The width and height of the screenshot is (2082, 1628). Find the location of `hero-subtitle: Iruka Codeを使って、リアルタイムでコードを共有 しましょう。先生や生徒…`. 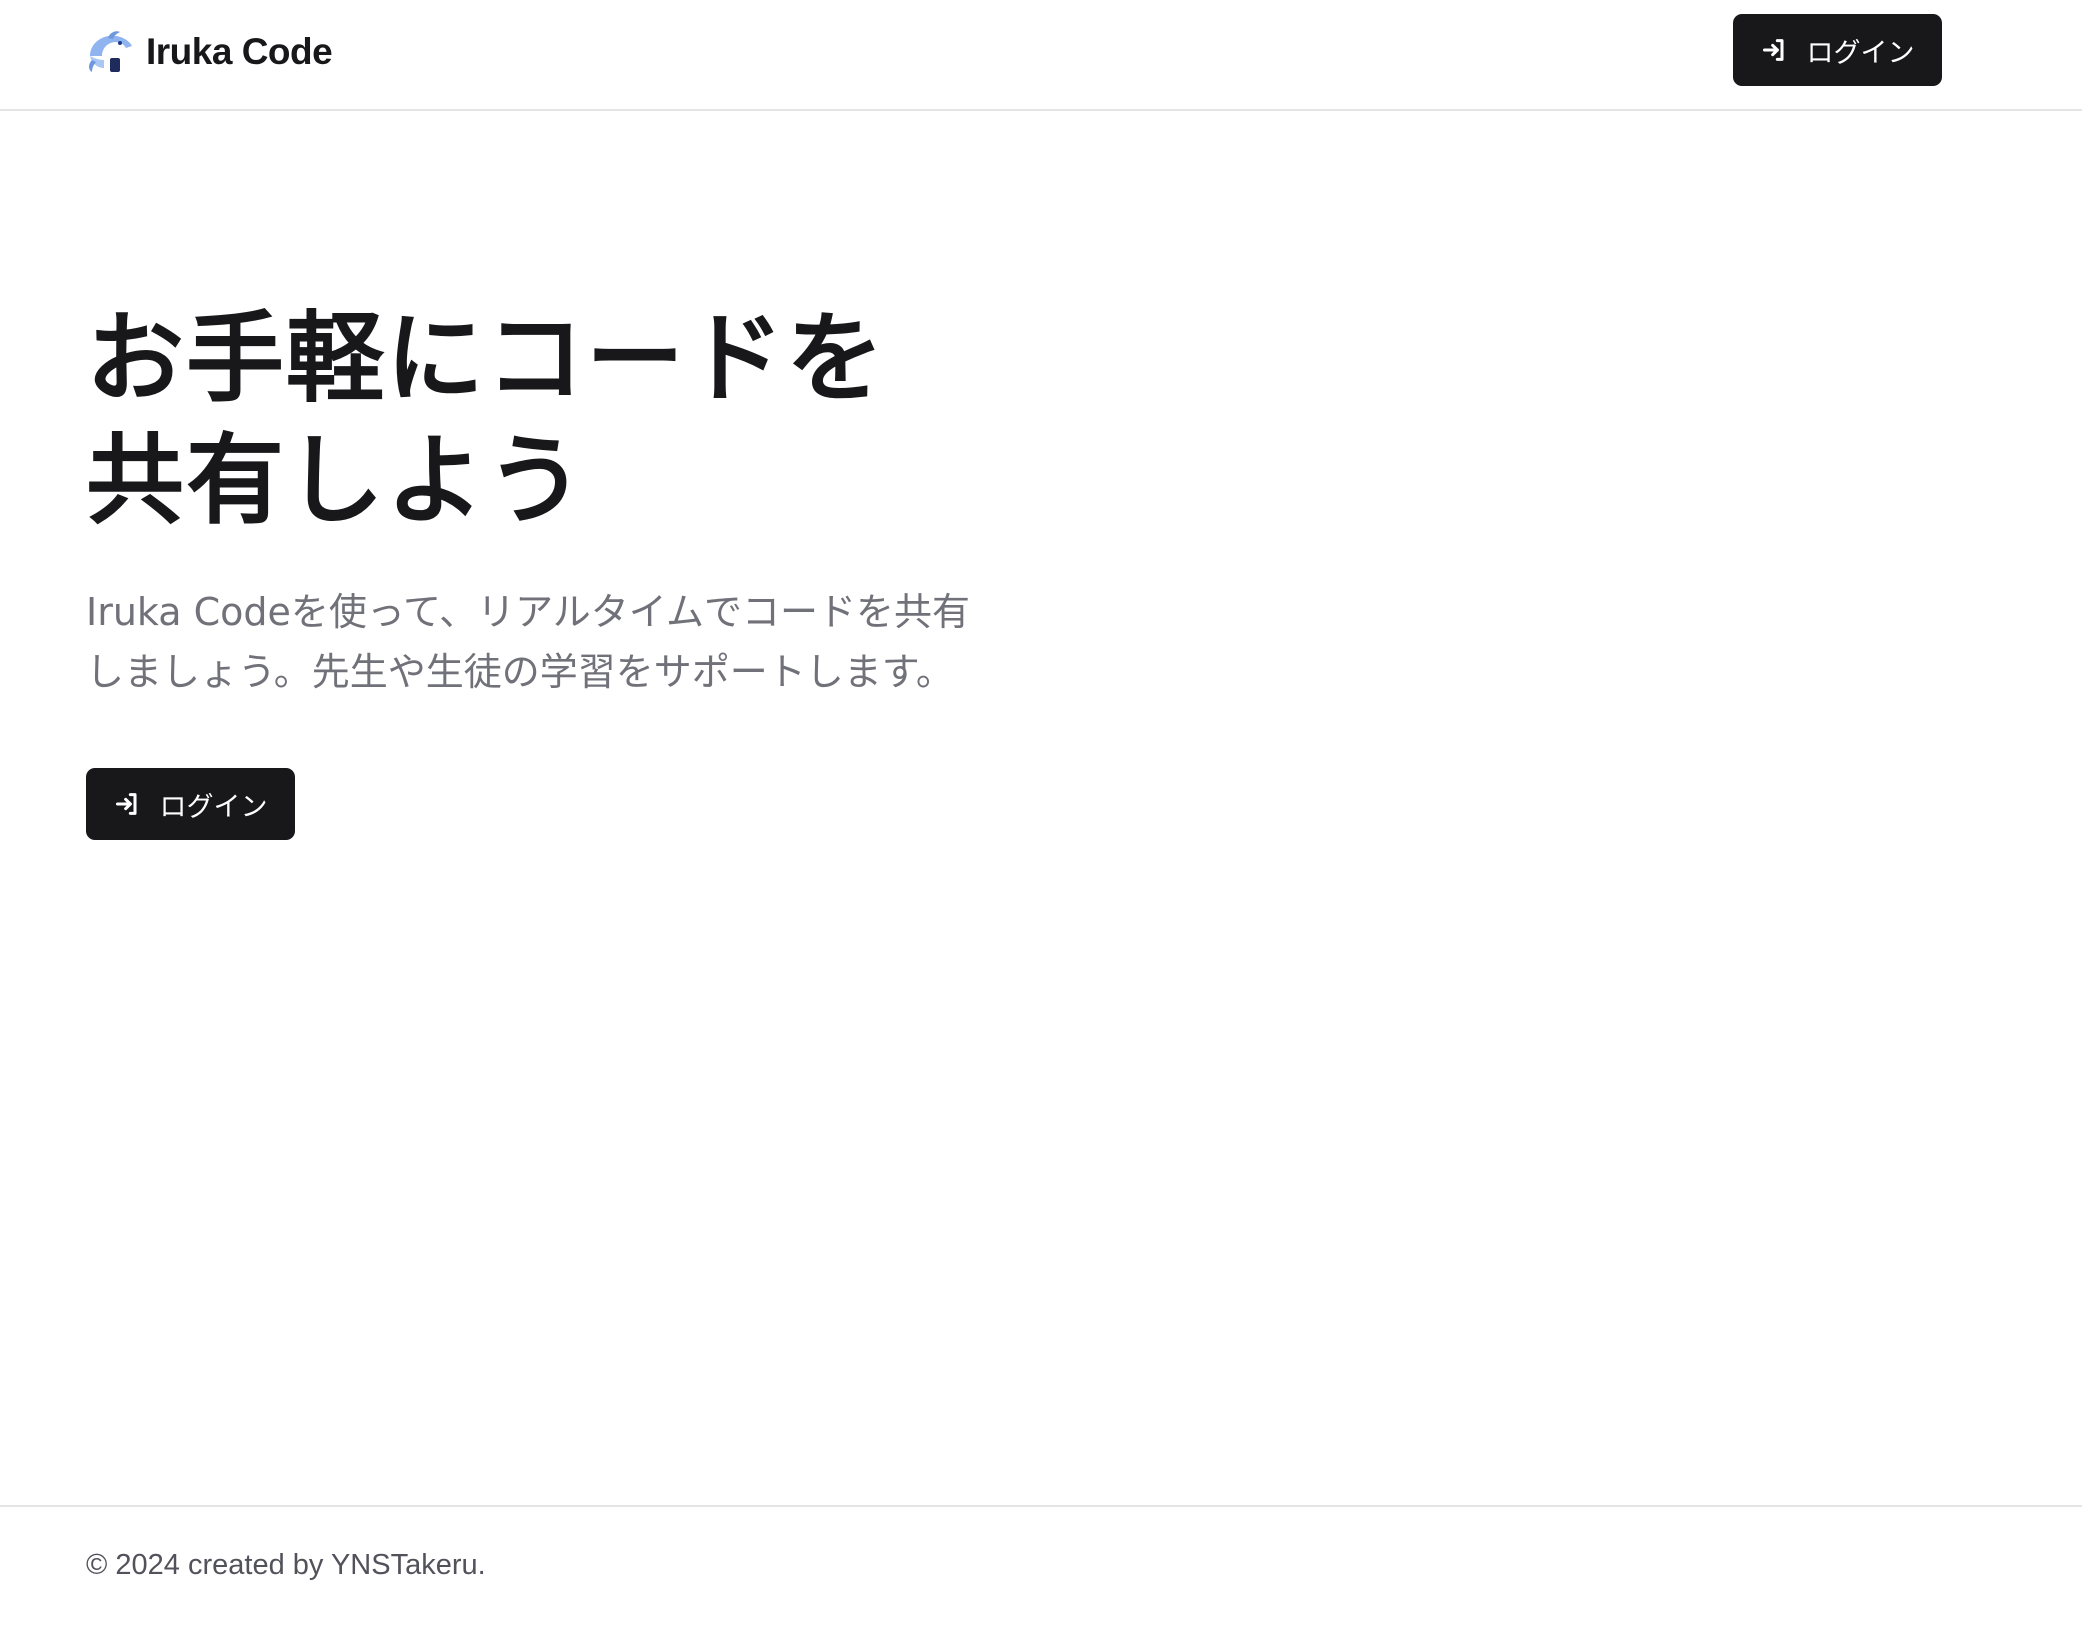

hero-subtitle: Iruka Codeを使って、リアルタイムでコードを共有 しましょう。先生や生徒… is located at coordinates (566, 642).